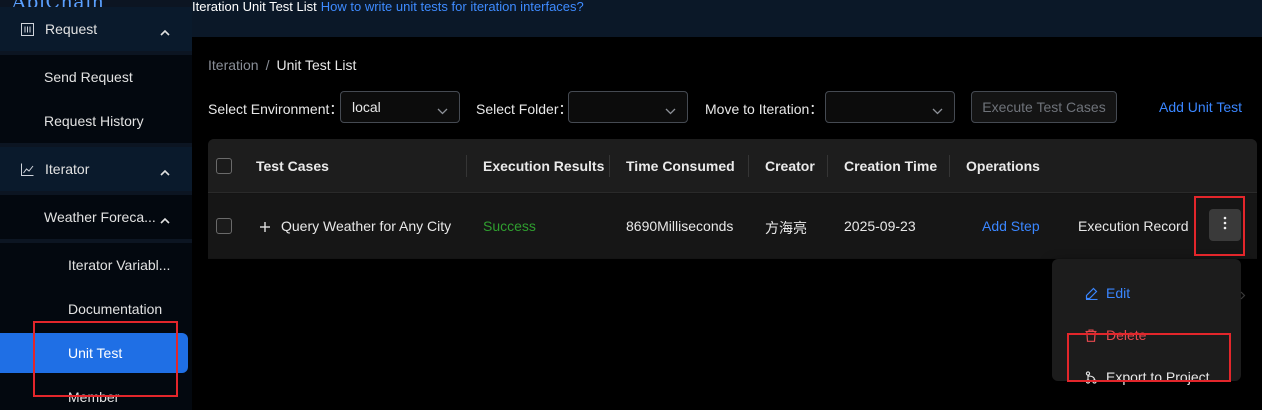 This screenshot has width=1262, height=410. I want to click on creator: 方海亮, so click(786, 228).